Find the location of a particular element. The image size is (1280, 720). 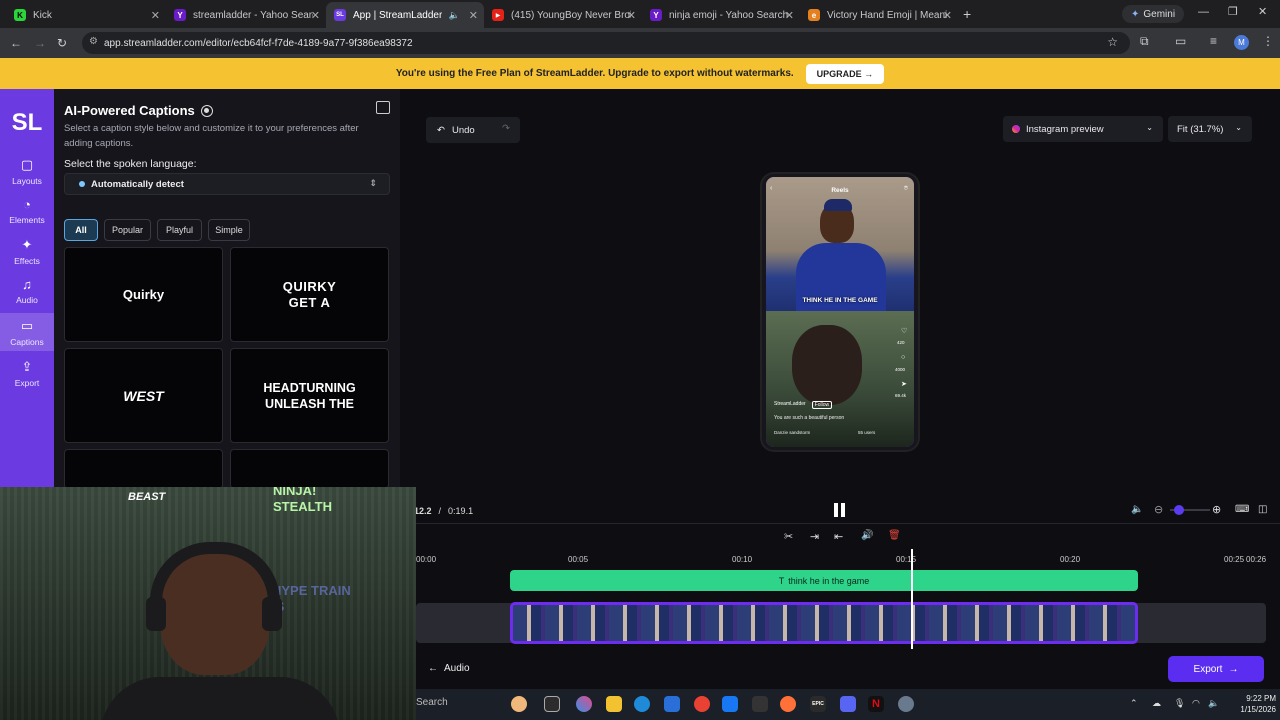

sidebar-item-captions: ▭ Captions is located at coordinates (27, 332).